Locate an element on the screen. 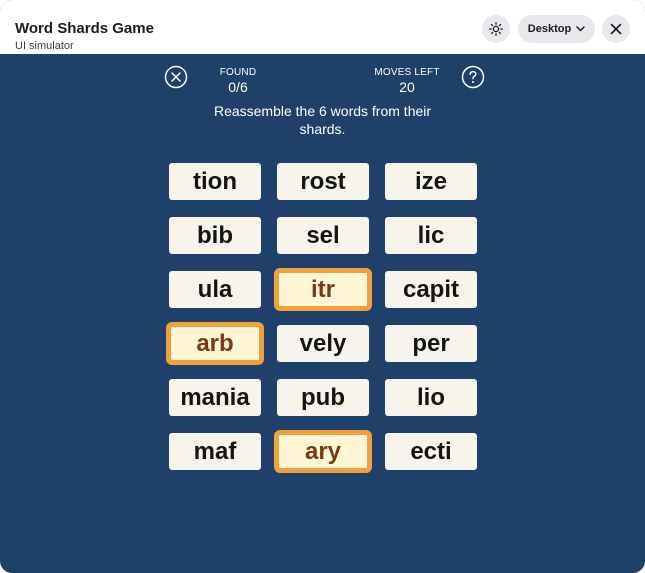 The width and height of the screenshot is (645, 573). title-bar: Word Shards Game UI simulator Desktop is located at coordinates (322, 27).